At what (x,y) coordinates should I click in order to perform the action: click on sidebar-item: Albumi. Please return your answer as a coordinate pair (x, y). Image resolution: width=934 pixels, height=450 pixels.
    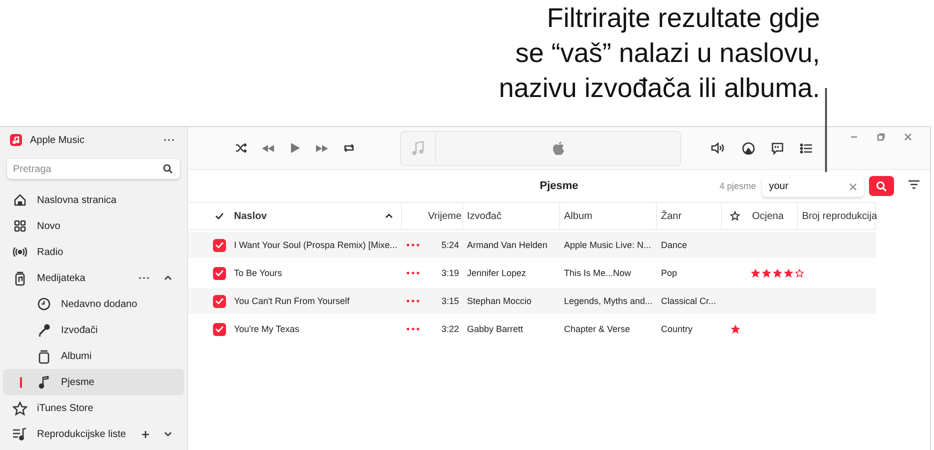
    Looking at the image, I should click on (93, 356).